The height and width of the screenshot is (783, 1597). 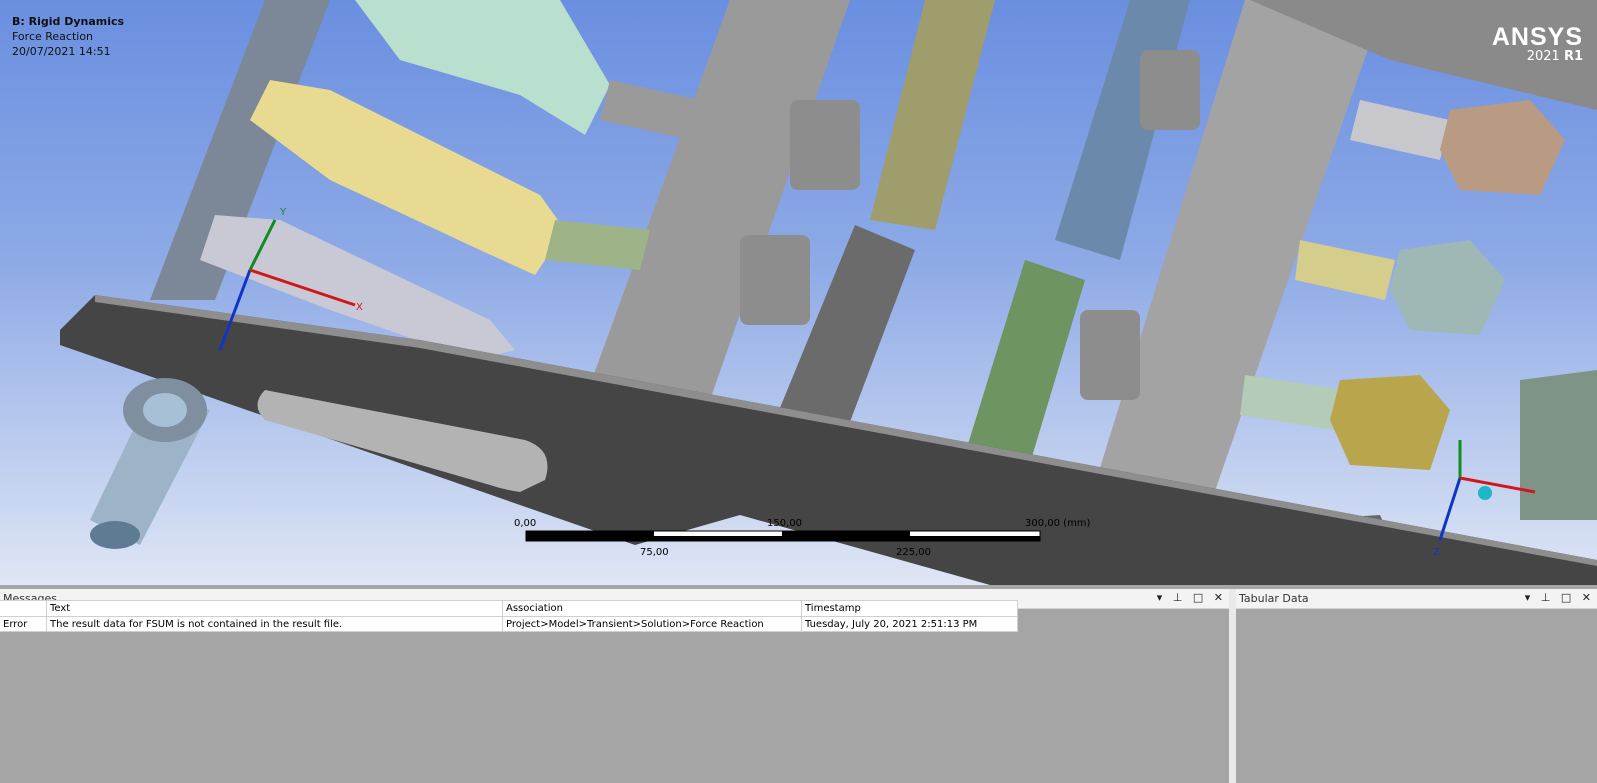 I want to click on tabular-header: Tabular Data ▾ ⊥ □ ✕, so click(x=1416, y=599).